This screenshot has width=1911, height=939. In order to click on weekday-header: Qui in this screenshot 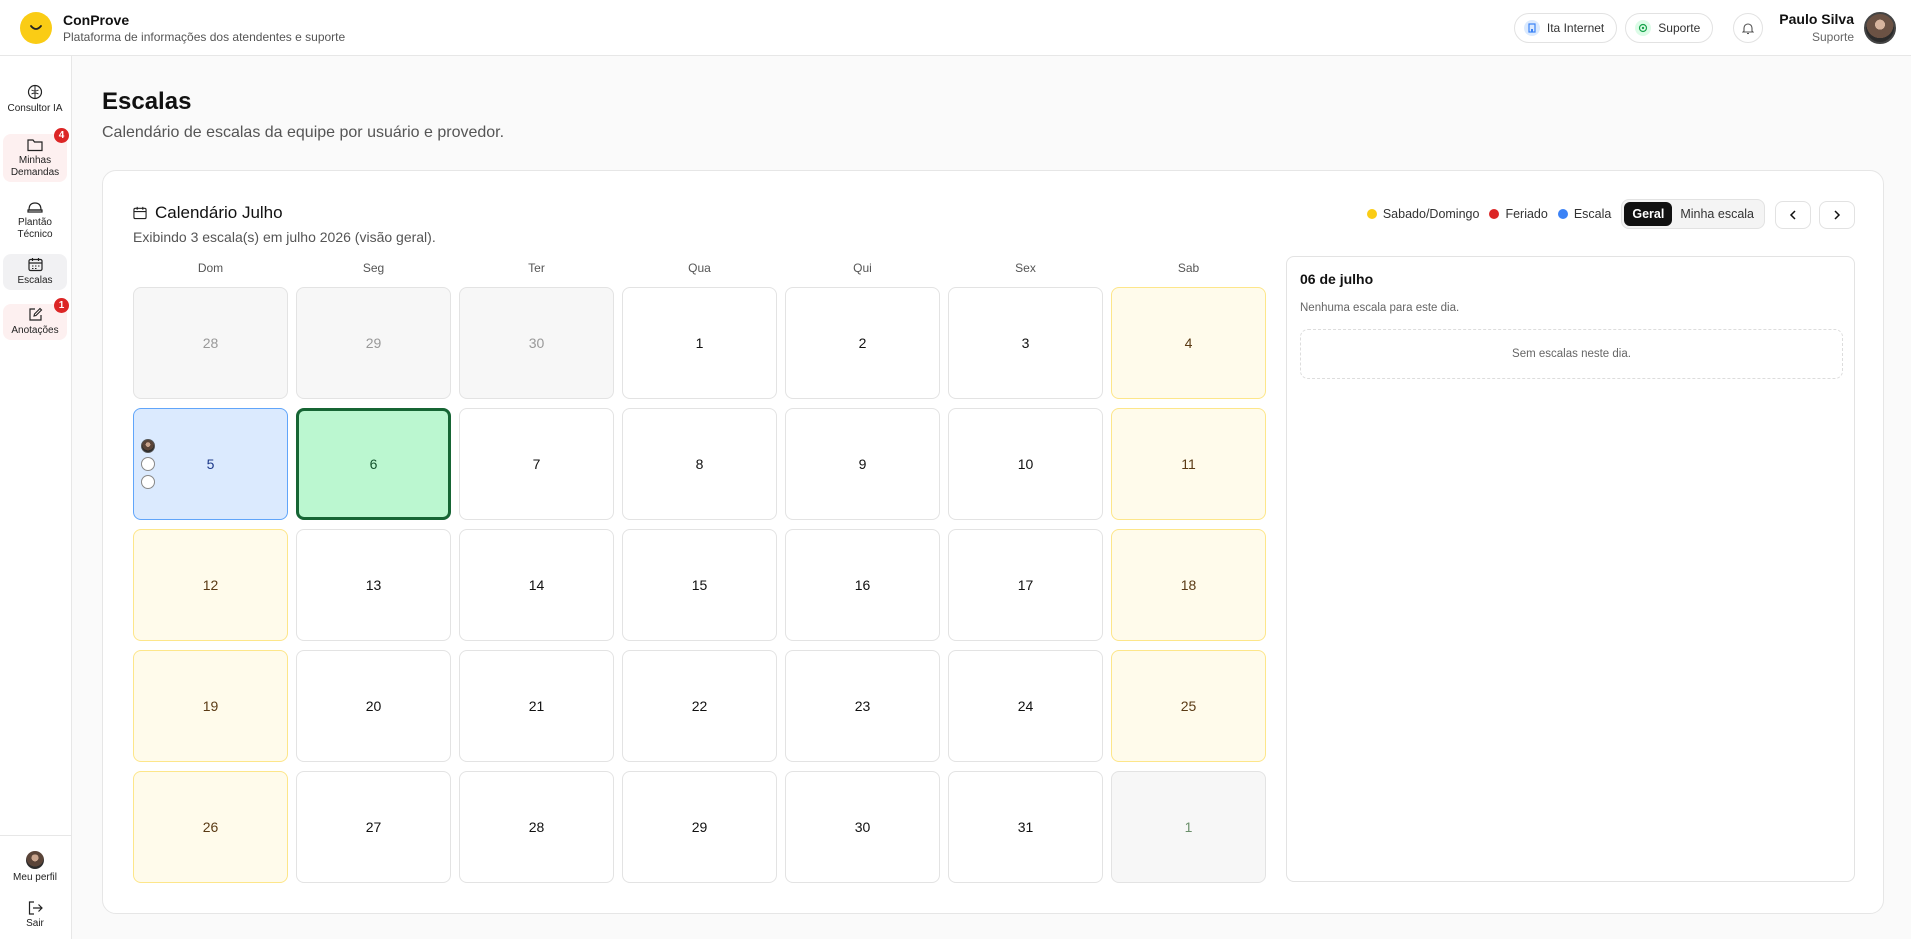, I will do `click(862, 268)`.